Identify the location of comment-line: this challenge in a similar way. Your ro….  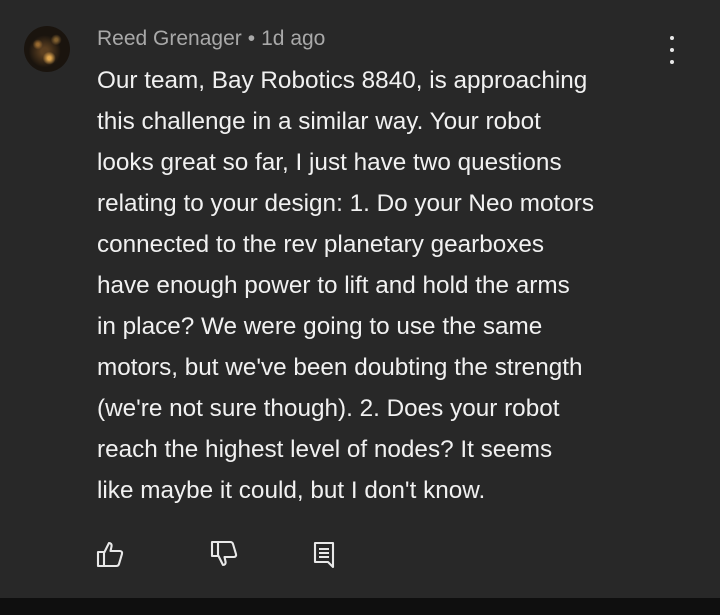
(319, 121).